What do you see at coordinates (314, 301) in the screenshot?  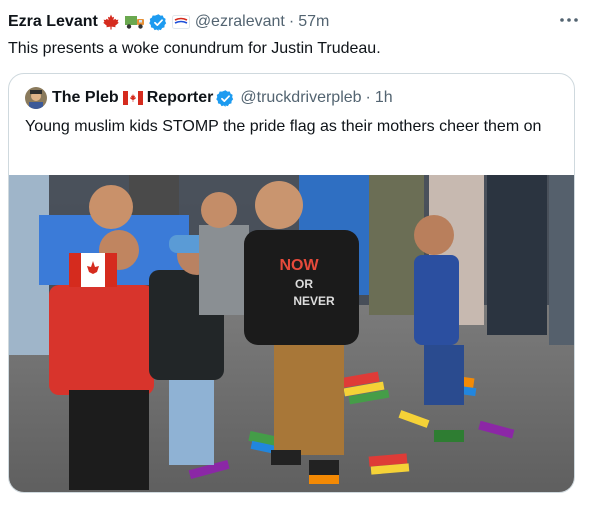 I see `shirt-text-line-3: NEVER` at bounding box center [314, 301].